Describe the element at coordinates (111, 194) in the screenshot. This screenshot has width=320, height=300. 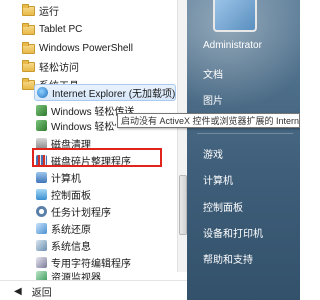
I see `program-item-control-panel: 控制面板` at that location.